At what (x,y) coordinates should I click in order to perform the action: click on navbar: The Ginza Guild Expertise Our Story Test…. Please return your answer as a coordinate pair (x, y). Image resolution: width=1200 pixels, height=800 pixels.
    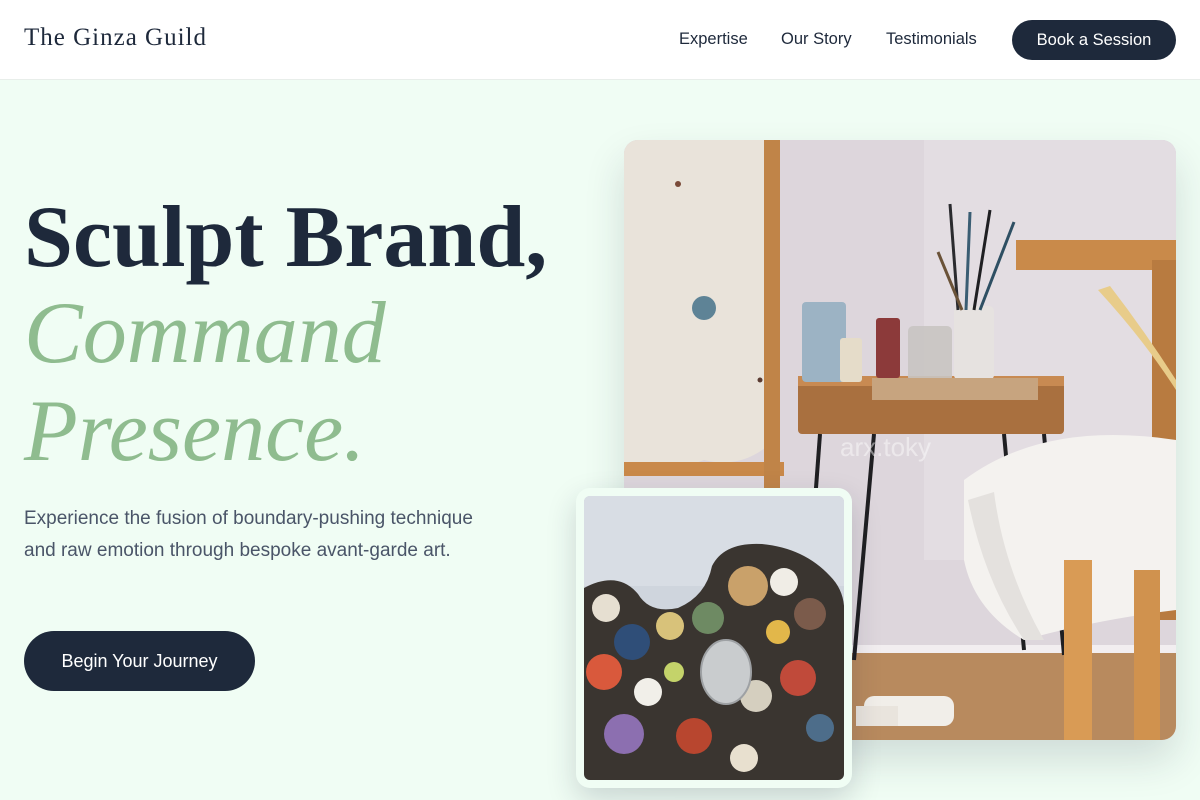
    Looking at the image, I should click on (600, 40).